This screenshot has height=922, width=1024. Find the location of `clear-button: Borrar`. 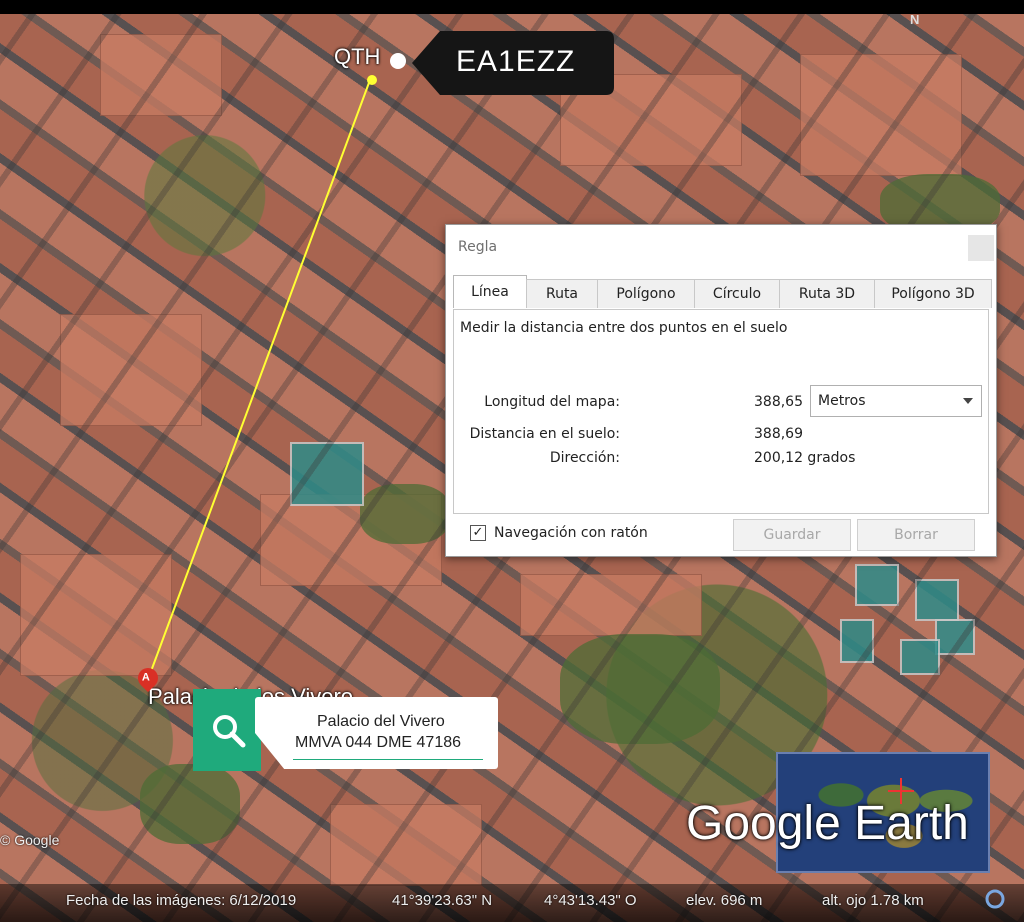

clear-button: Borrar is located at coordinates (916, 535).